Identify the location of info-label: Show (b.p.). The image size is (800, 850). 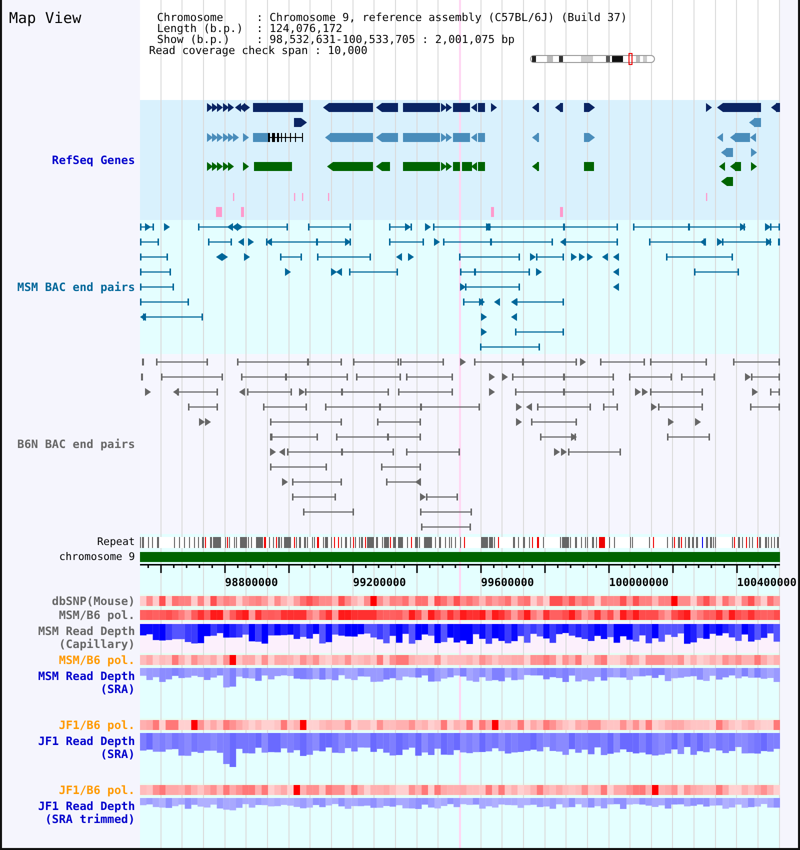
(193, 39).